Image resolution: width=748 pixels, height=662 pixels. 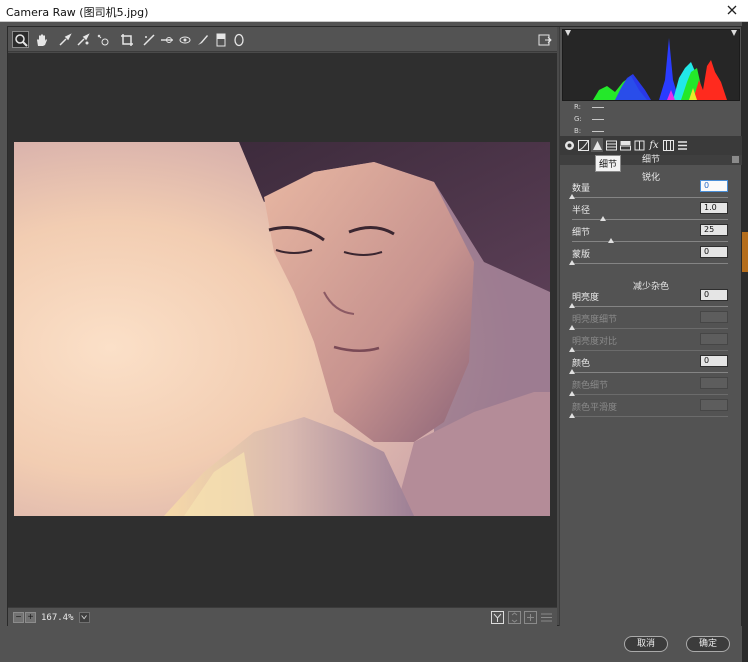 I want to click on red-eye-icon, so click(x=184, y=39).